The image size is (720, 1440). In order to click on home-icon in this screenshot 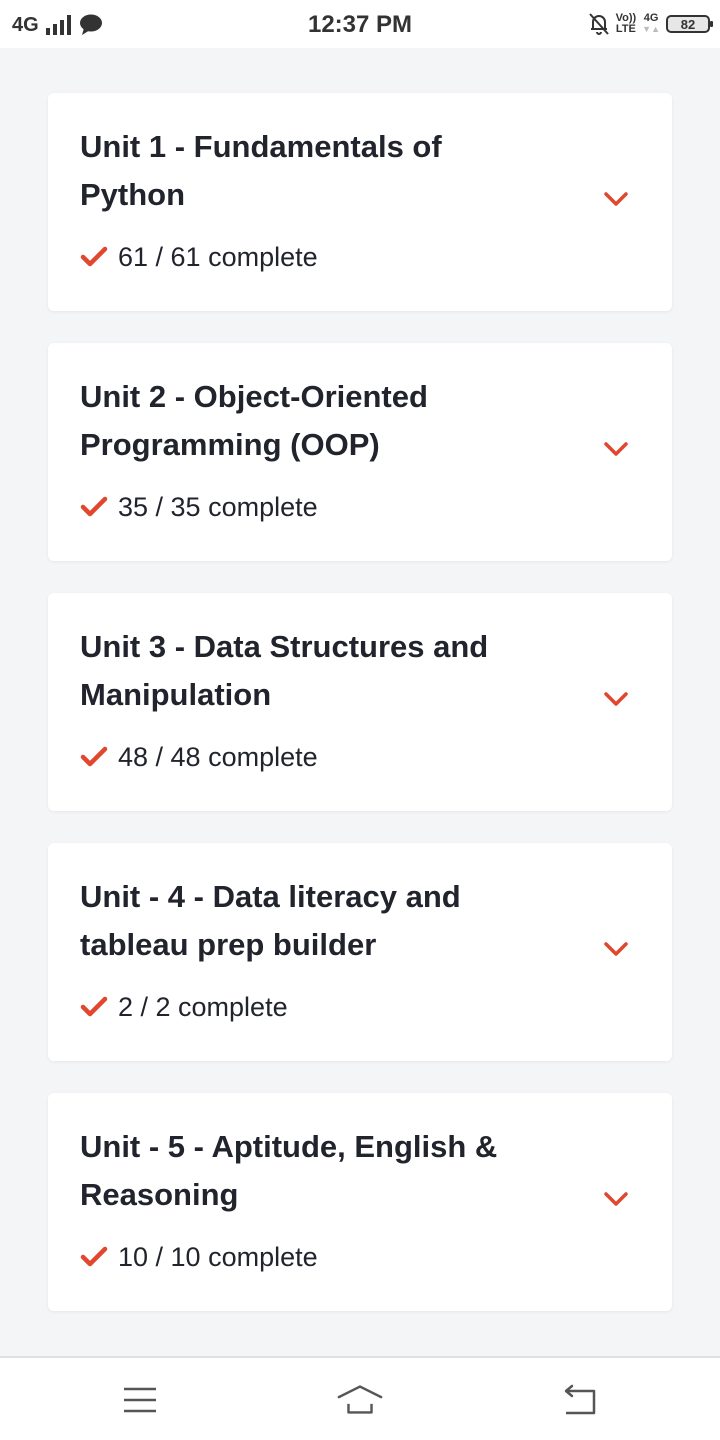, I will do `click(360, 1399)`.